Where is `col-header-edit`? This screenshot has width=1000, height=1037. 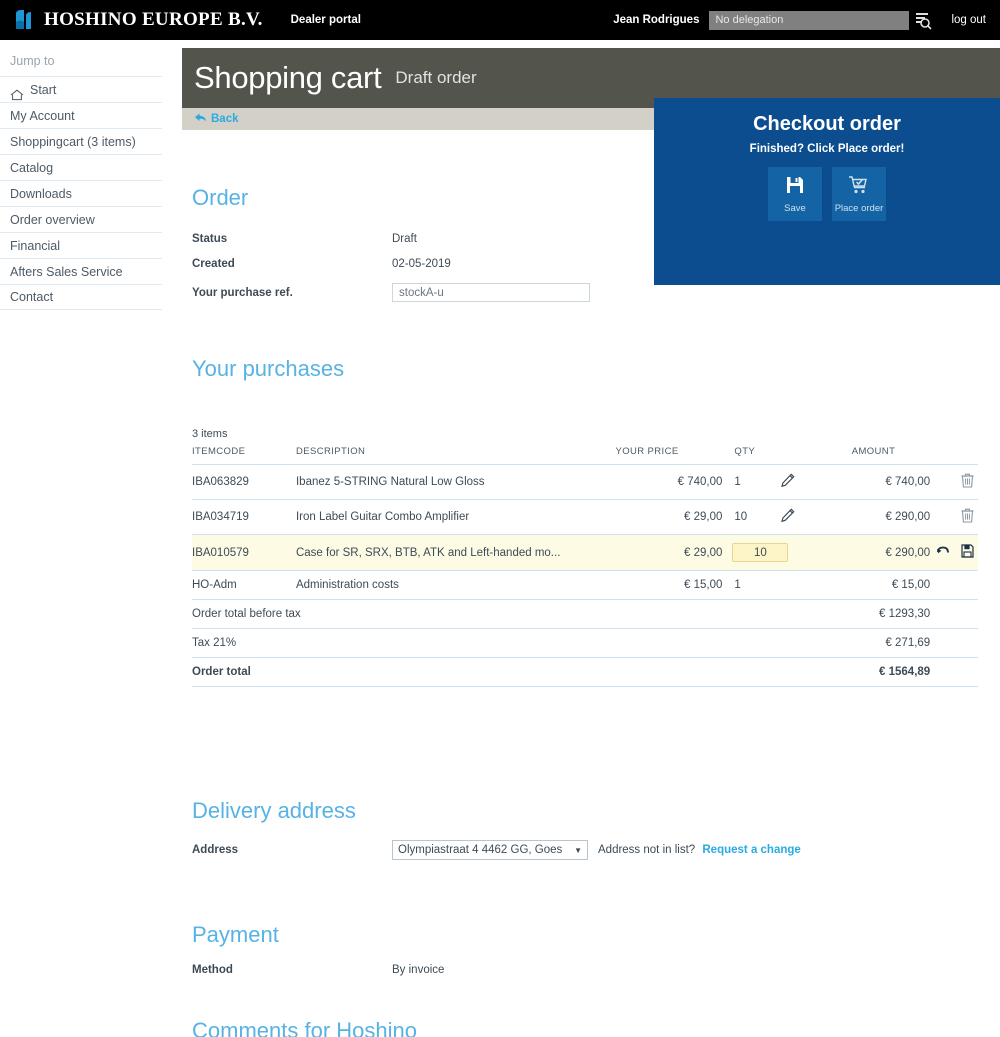
col-header-edit is located at coordinates (809, 455).